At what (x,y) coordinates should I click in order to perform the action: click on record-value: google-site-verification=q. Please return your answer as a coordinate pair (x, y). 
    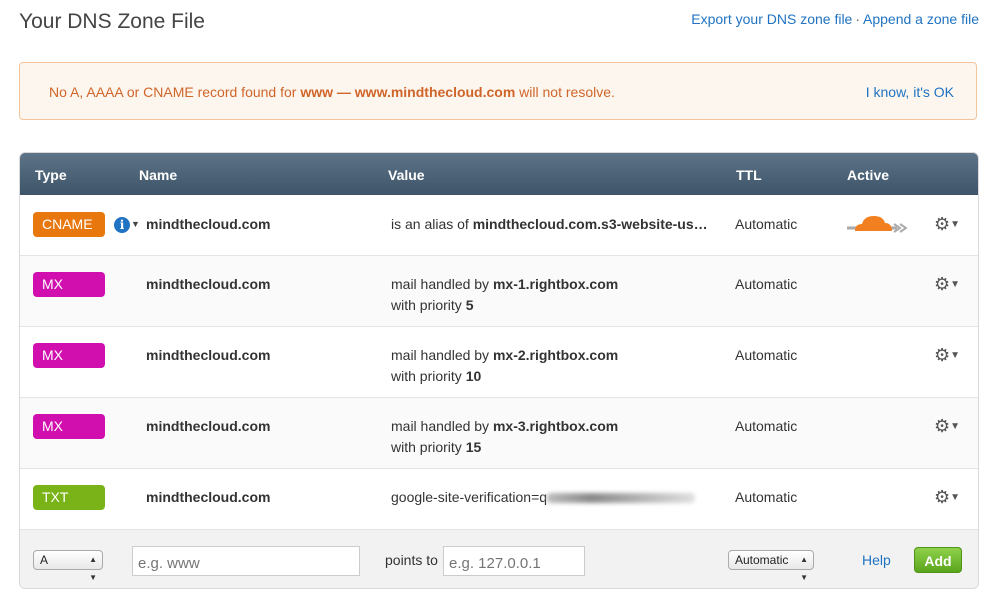
    Looking at the image, I should click on (543, 497).